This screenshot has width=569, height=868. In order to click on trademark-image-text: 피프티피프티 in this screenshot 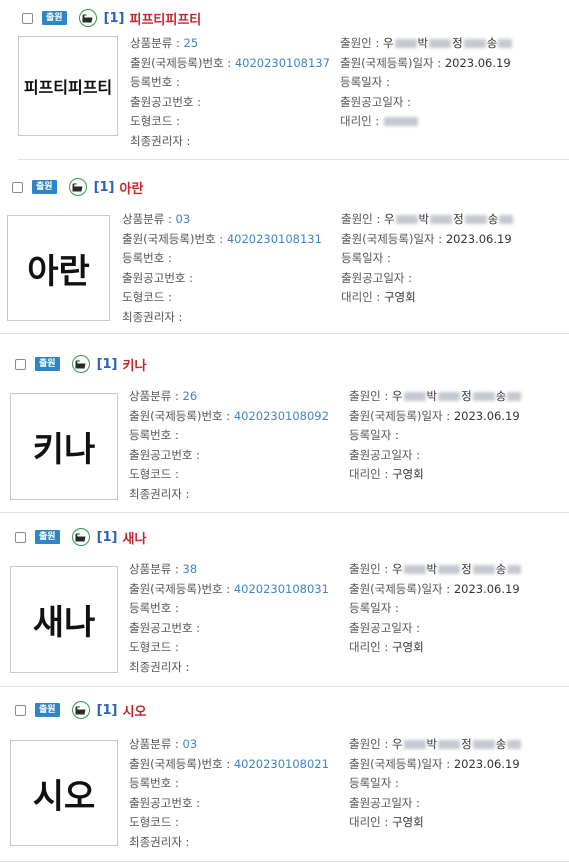, I will do `click(68, 87)`.